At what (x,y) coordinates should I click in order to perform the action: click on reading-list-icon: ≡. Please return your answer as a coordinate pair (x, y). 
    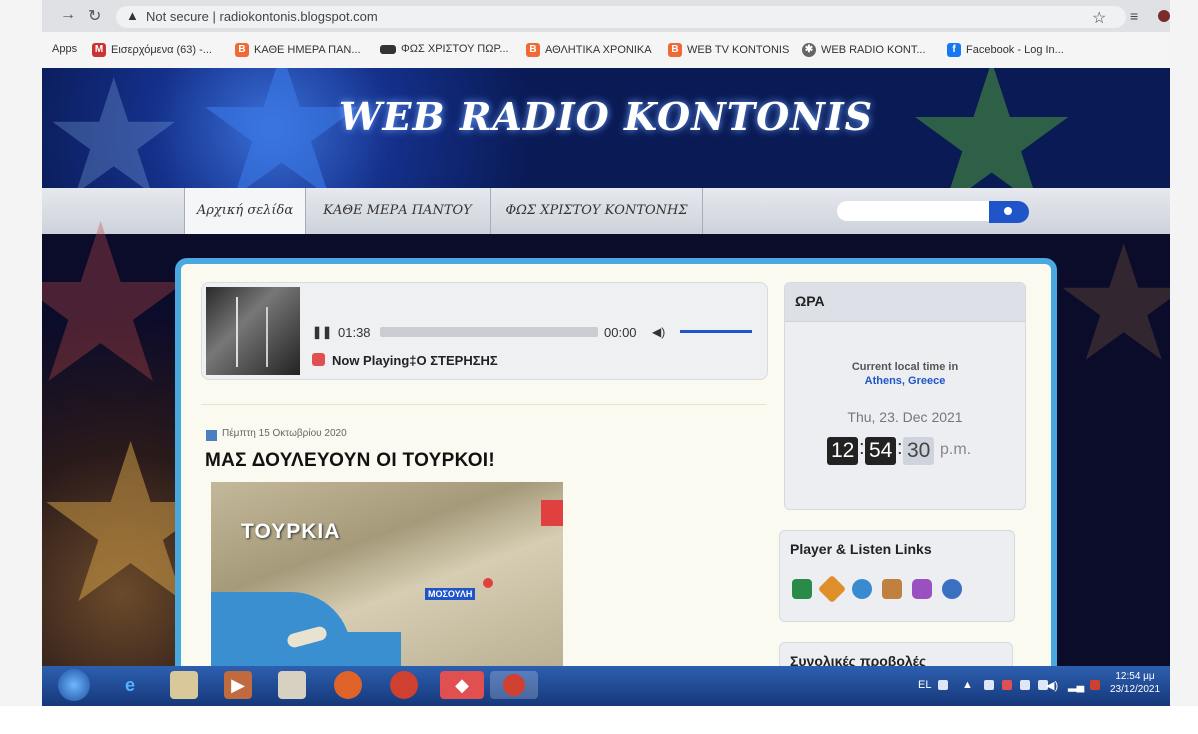
    Looking at the image, I should click on (1134, 16).